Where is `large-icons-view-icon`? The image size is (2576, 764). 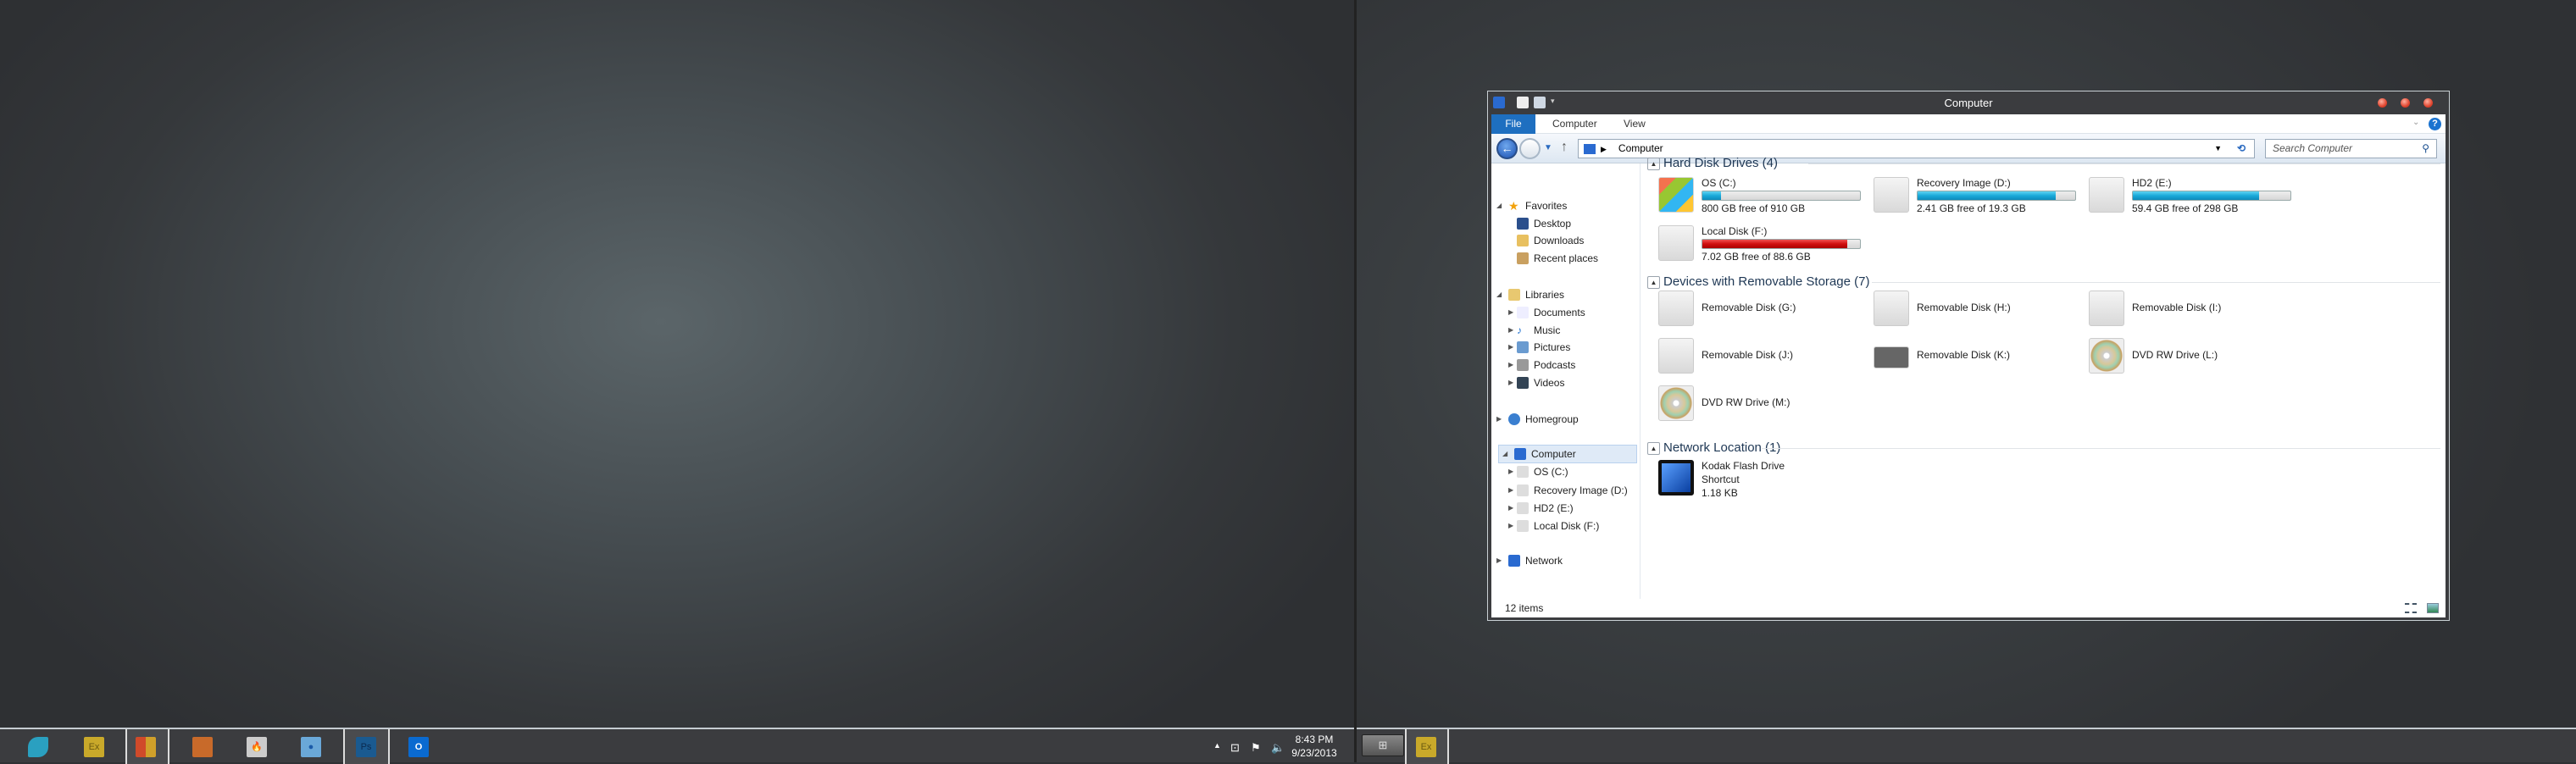 large-icons-view-icon is located at coordinates (2433, 608).